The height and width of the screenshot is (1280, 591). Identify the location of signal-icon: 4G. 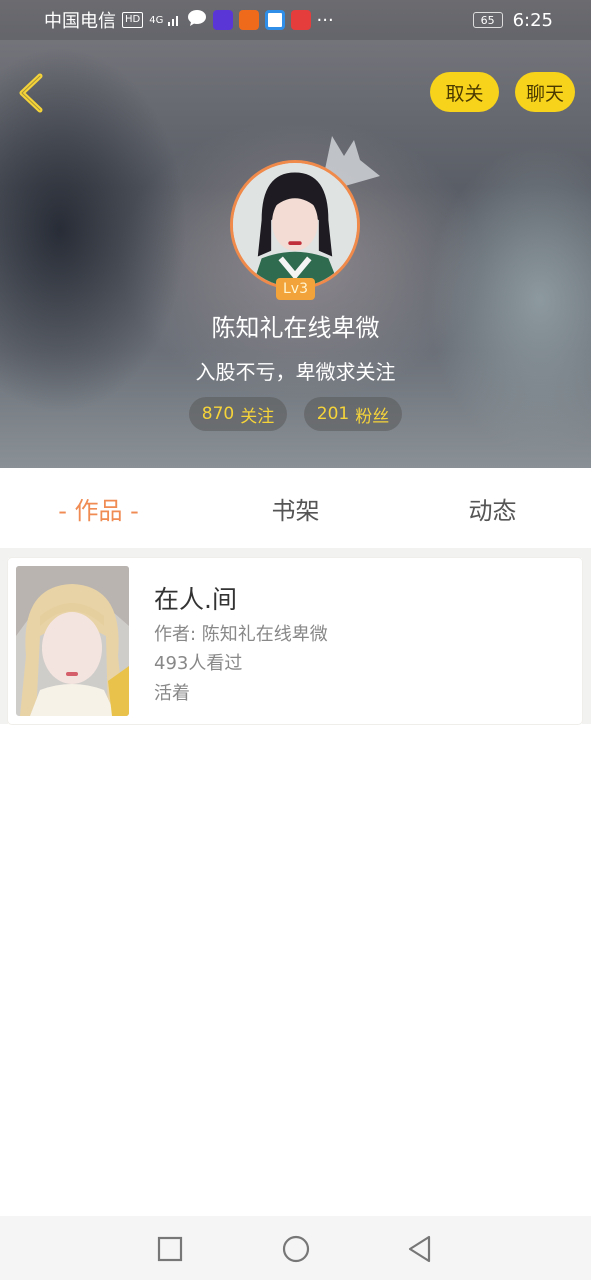
(164, 20).